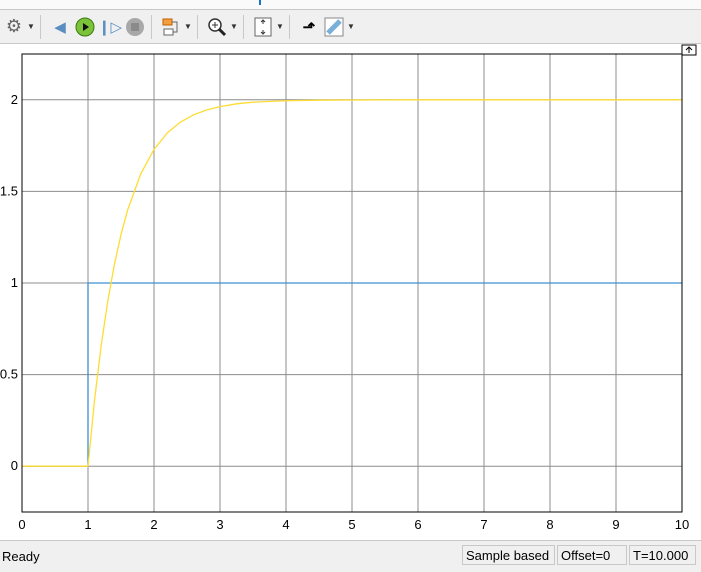 The image size is (701, 572). Describe the element at coordinates (31, 26) in the screenshot. I see `settings-dropdown: ▼` at that location.